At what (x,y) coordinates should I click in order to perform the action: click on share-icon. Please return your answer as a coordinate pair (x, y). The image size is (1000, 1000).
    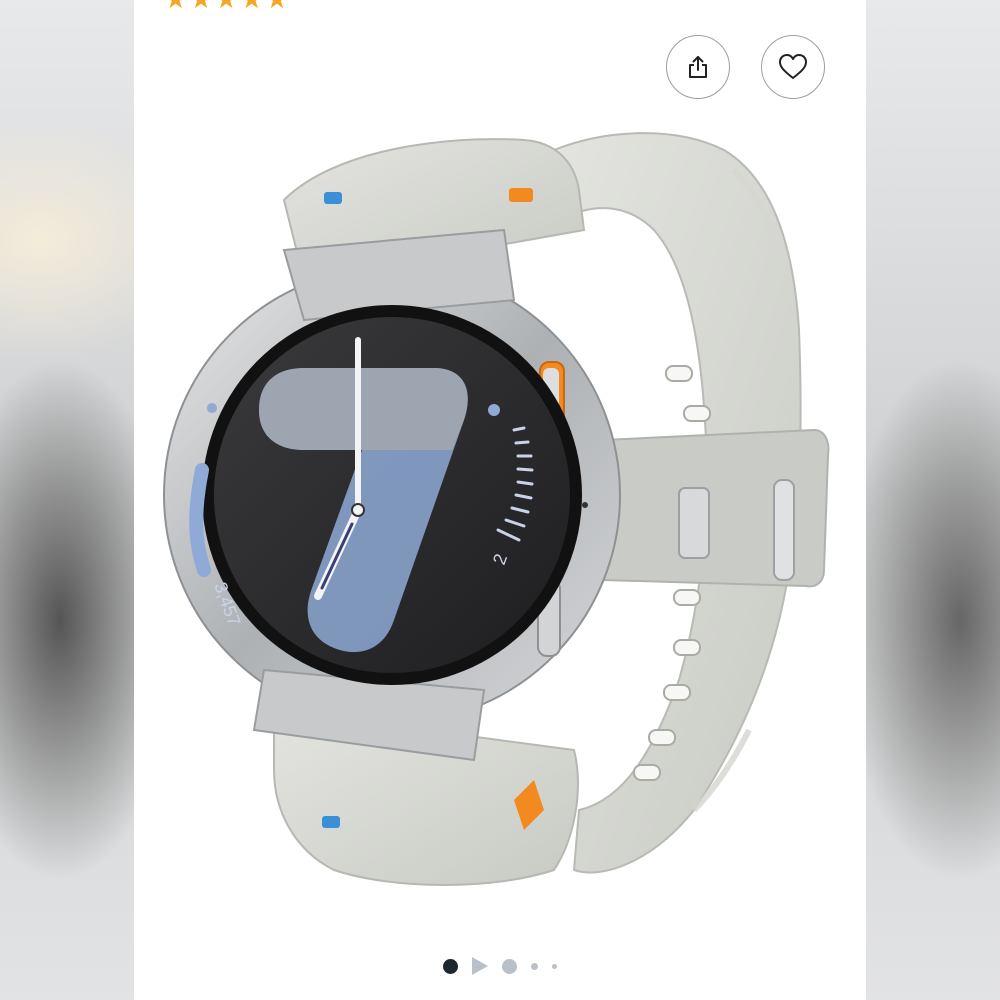
    Looking at the image, I should click on (698, 67).